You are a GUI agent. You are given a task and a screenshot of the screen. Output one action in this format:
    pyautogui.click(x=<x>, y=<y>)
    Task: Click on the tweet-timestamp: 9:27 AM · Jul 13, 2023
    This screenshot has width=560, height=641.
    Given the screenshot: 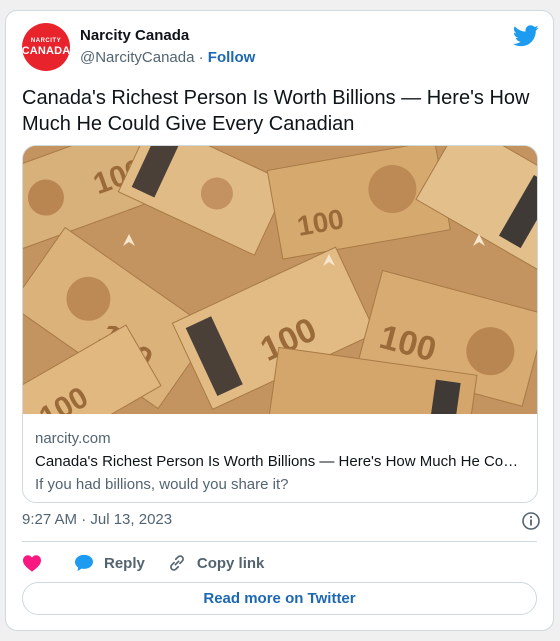 What is the action you would take?
    pyautogui.click(x=97, y=519)
    